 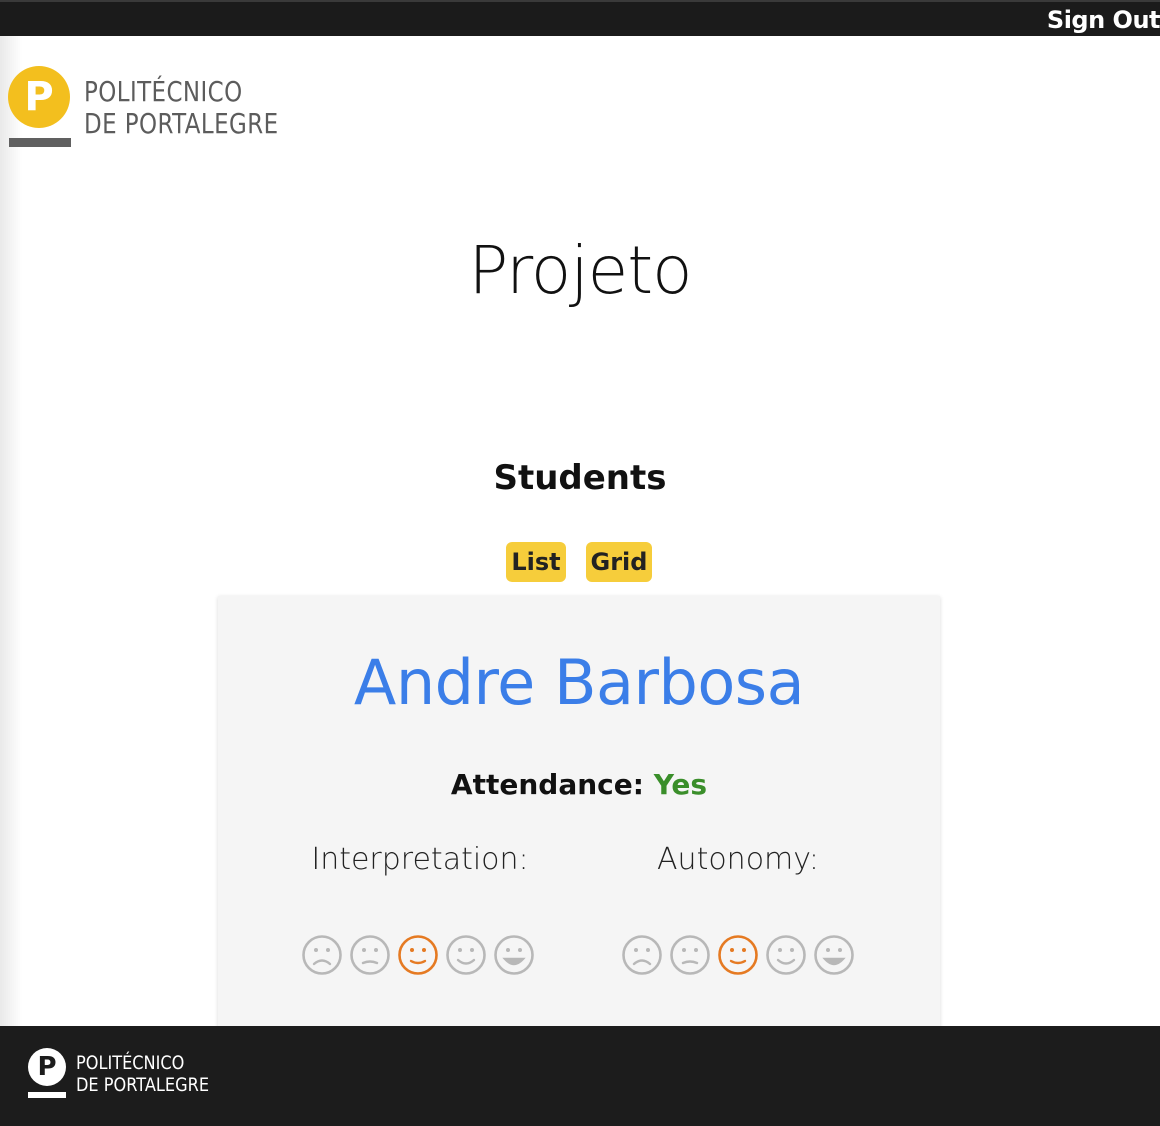 I want to click on student-name-link: Andre Barbosa, so click(x=579, y=682).